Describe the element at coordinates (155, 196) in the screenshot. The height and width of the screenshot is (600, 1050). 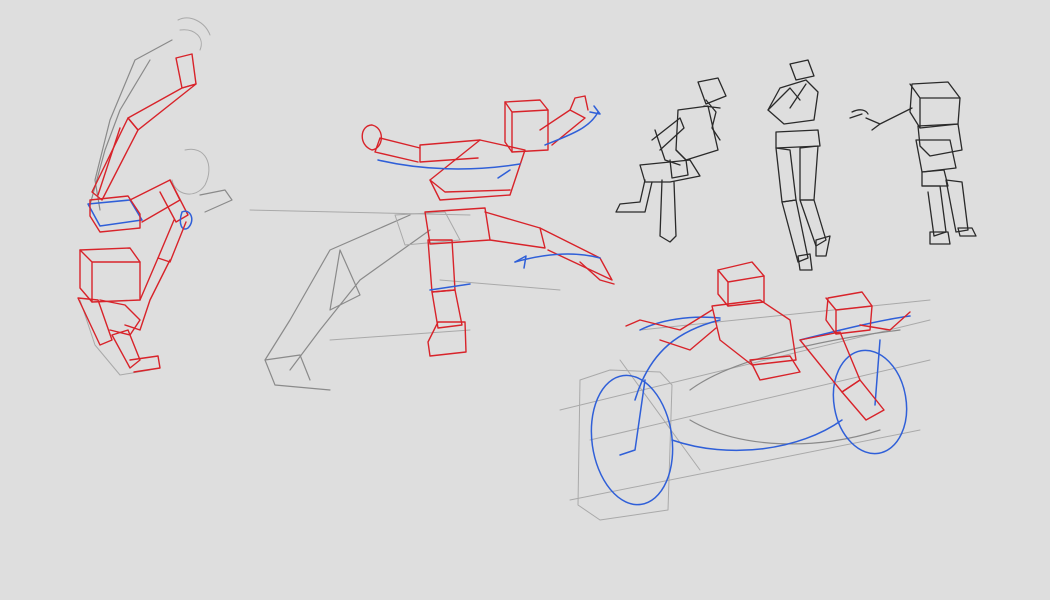
I see `falling-figure-sketch` at that location.